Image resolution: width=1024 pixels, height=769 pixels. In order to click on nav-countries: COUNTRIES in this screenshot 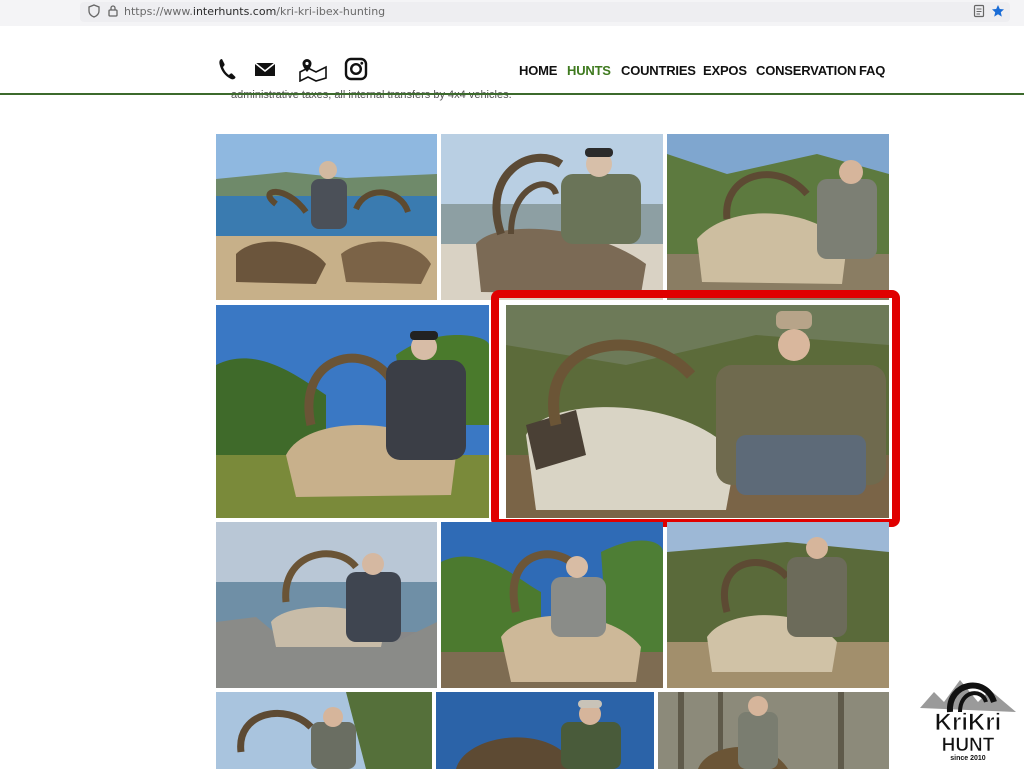, I will do `click(658, 70)`.